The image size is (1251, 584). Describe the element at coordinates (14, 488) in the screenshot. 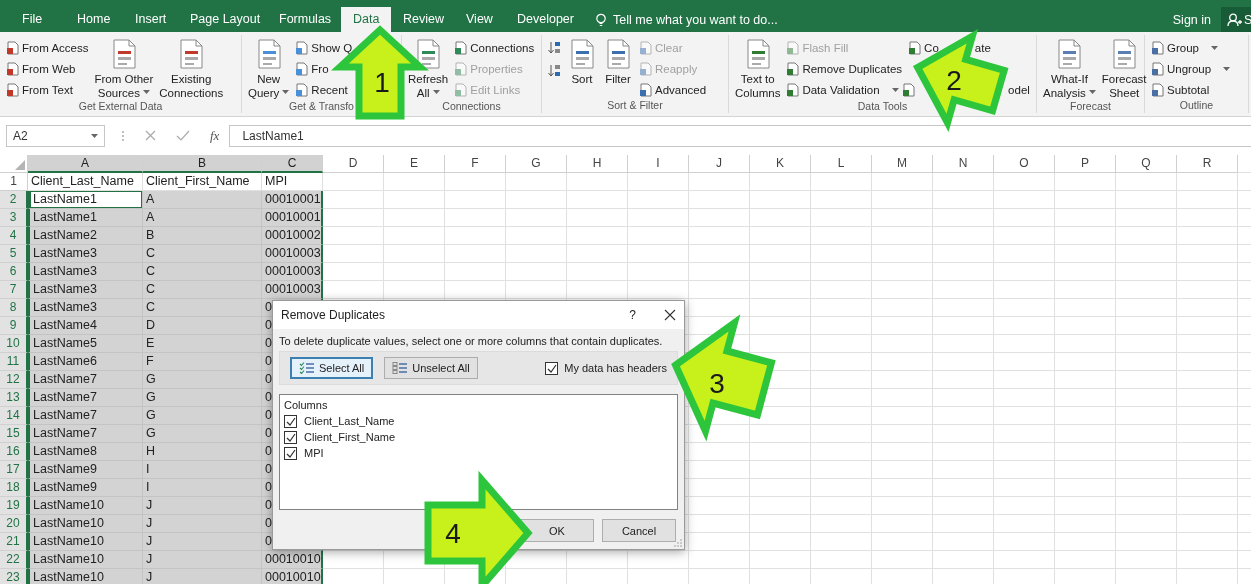

I see `row-header: 18` at that location.